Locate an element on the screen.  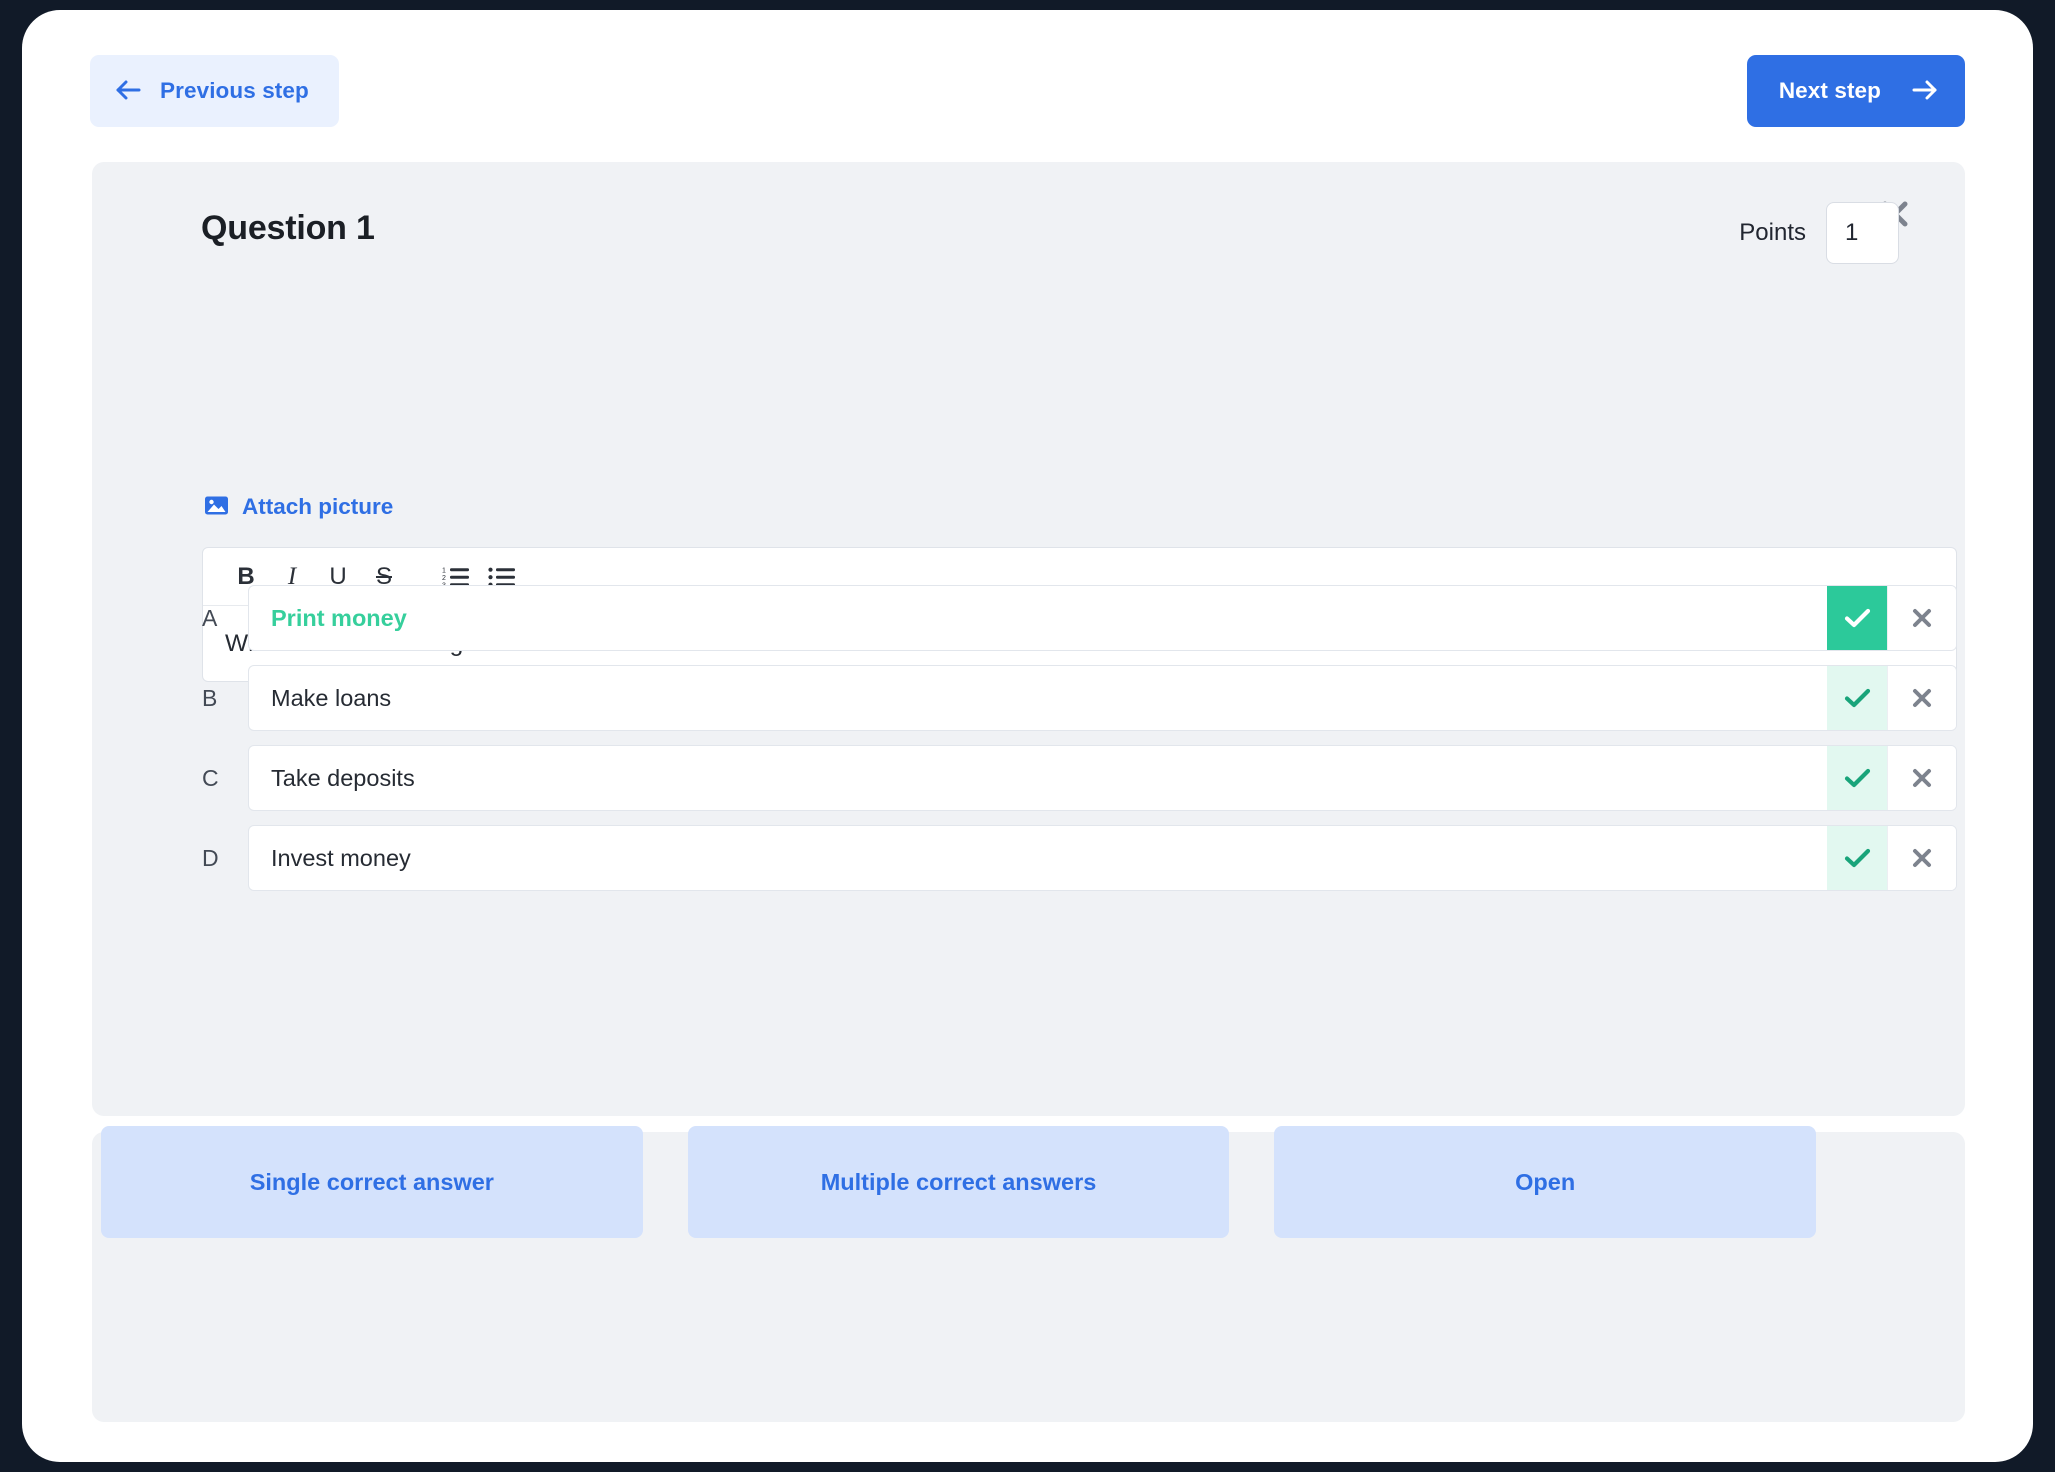
answer-box: Take deposits is located at coordinates (1102, 778).